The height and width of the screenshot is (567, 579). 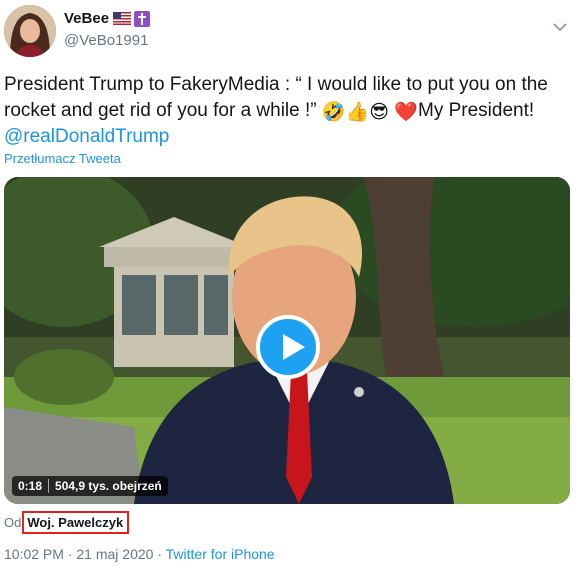 What do you see at coordinates (30, 486) in the screenshot?
I see `video-duration: 0:18` at bounding box center [30, 486].